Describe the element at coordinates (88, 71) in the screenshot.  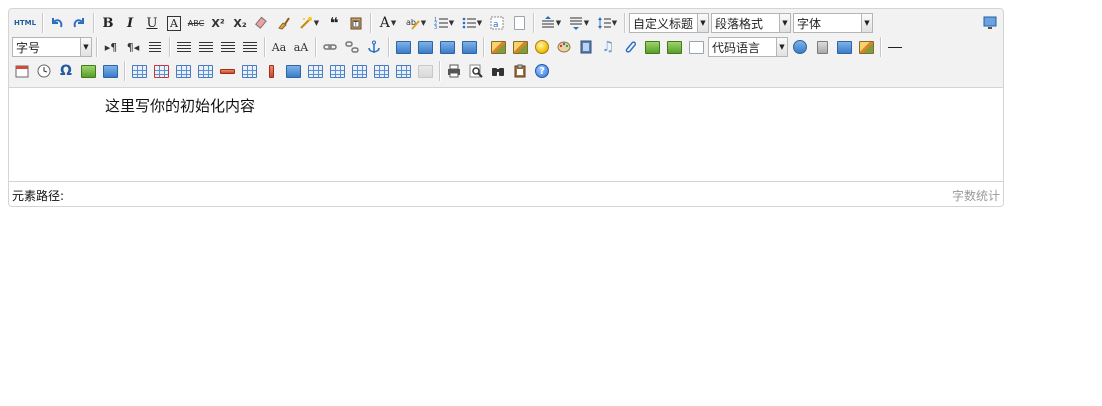
I see `map-button` at that location.